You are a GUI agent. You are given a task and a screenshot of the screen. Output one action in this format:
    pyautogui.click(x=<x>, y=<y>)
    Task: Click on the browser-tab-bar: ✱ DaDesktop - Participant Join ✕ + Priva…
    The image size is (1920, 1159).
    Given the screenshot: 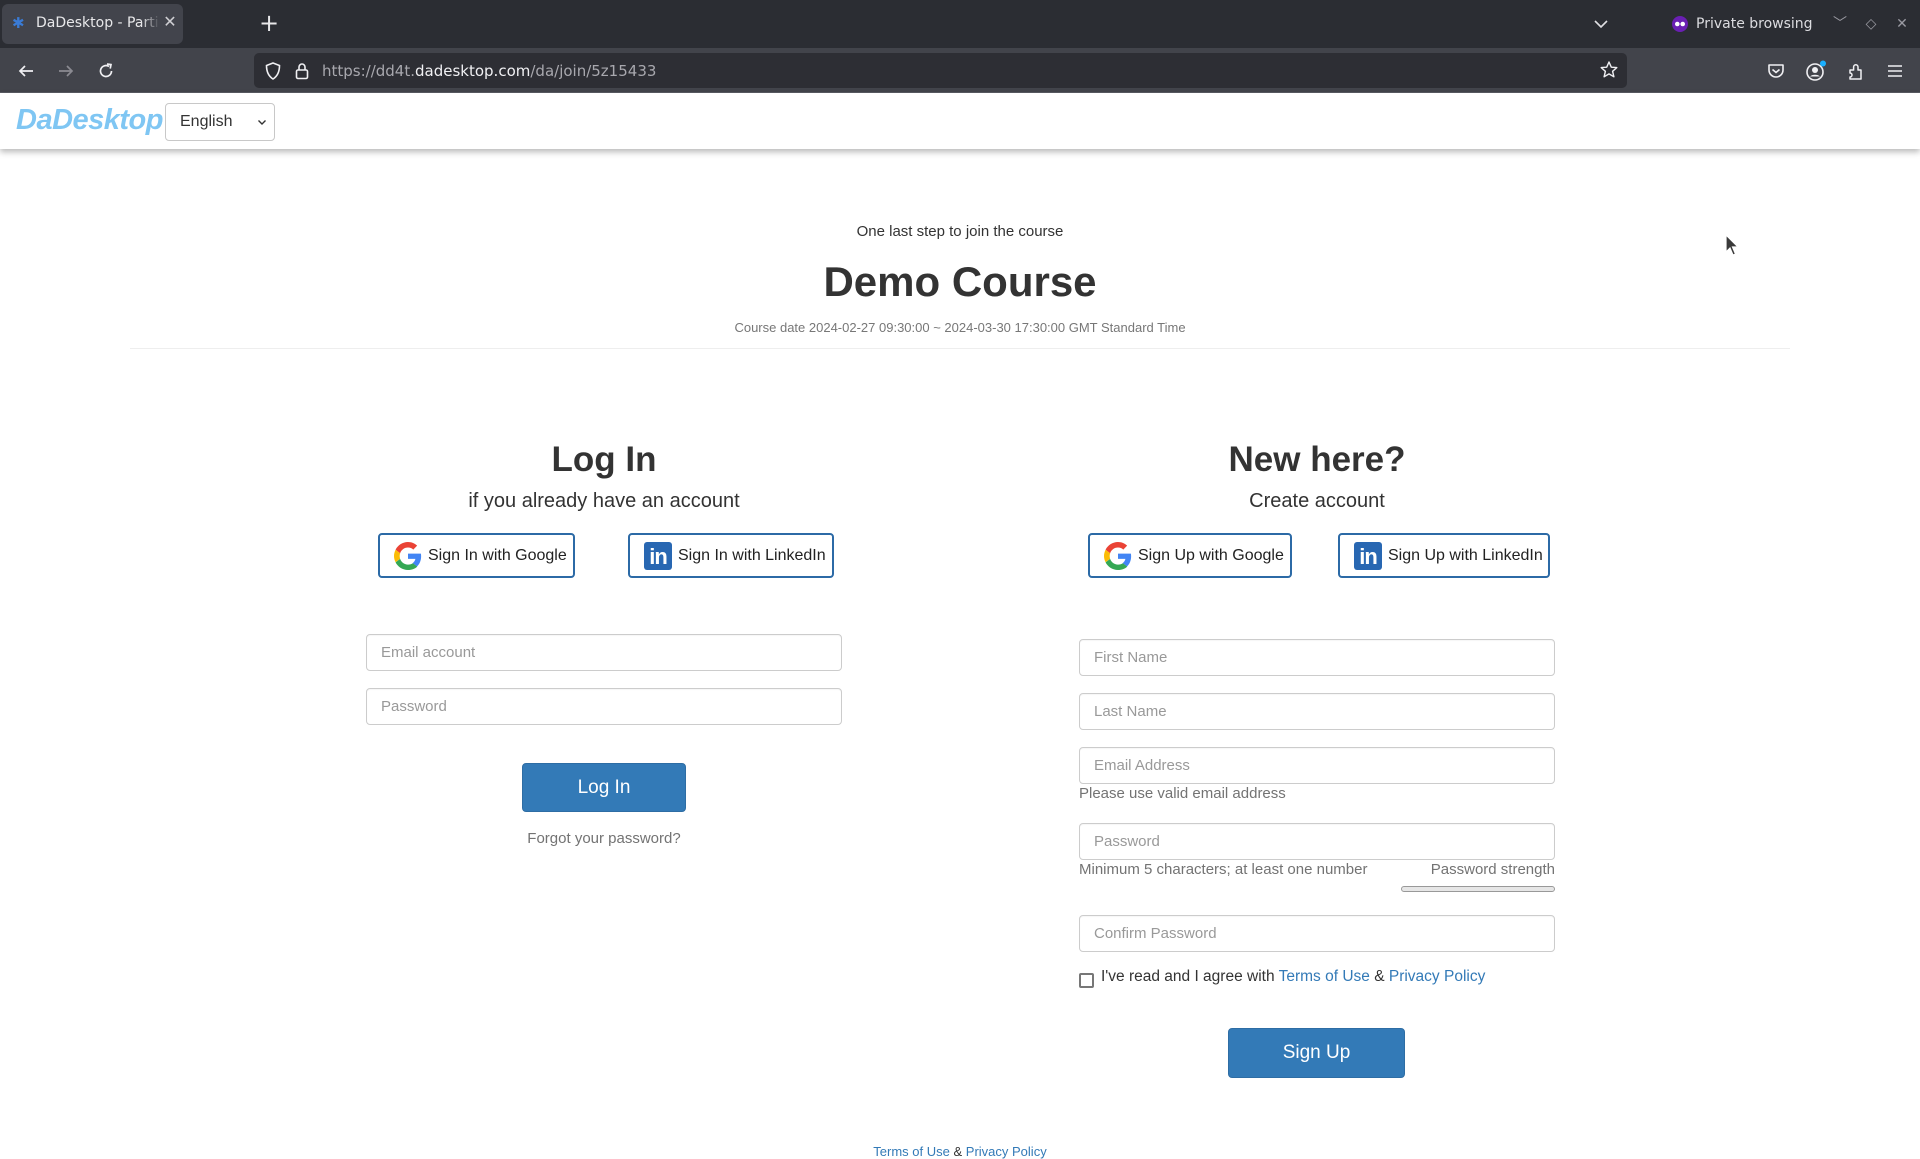 What is the action you would take?
    pyautogui.click(x=960, y=24)
    